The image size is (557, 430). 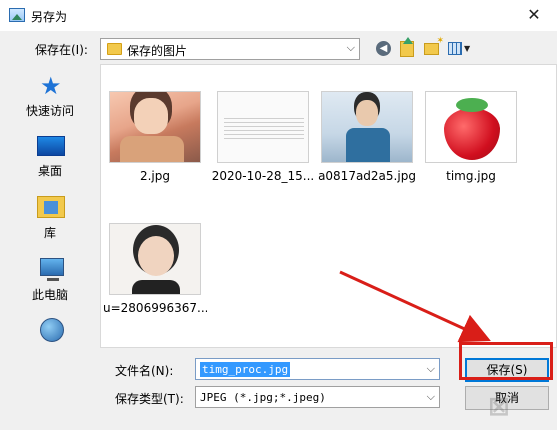 What do you see at coordinates (17, 15) in the screenshot?
I see `image-app-icon` at bounding box center [17, 15].